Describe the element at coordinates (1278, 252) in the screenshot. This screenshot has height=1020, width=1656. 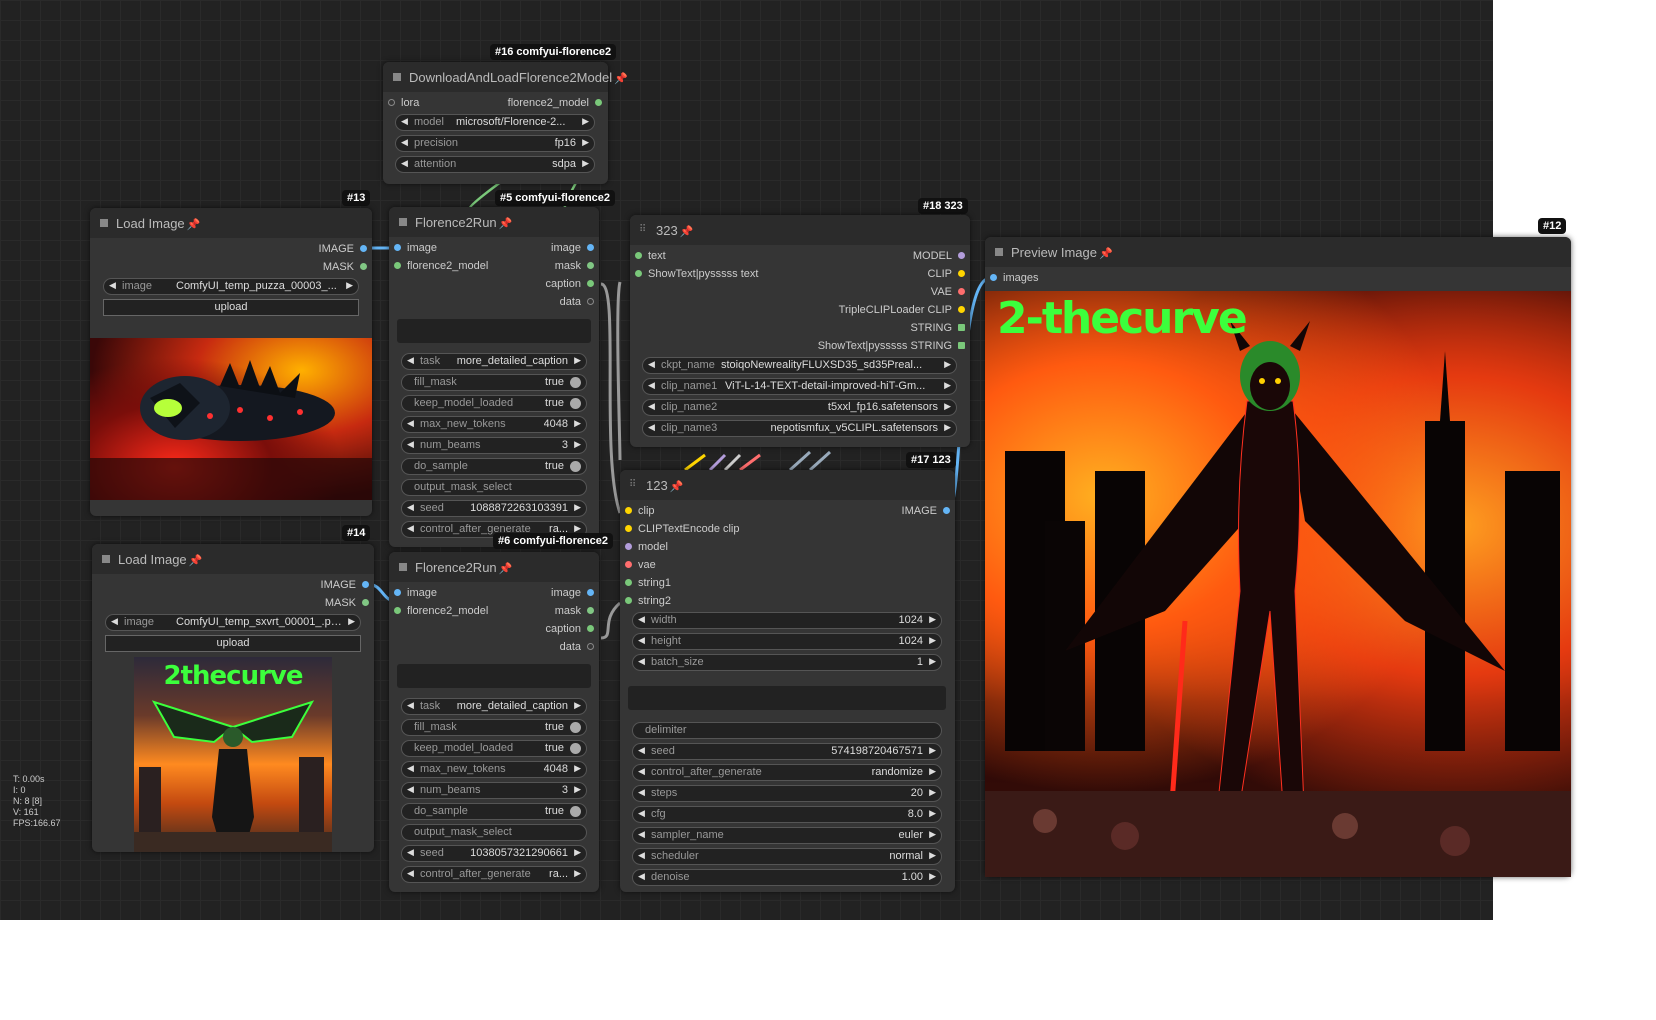
I see `node-12-header: Preview Image 📌` at that location.